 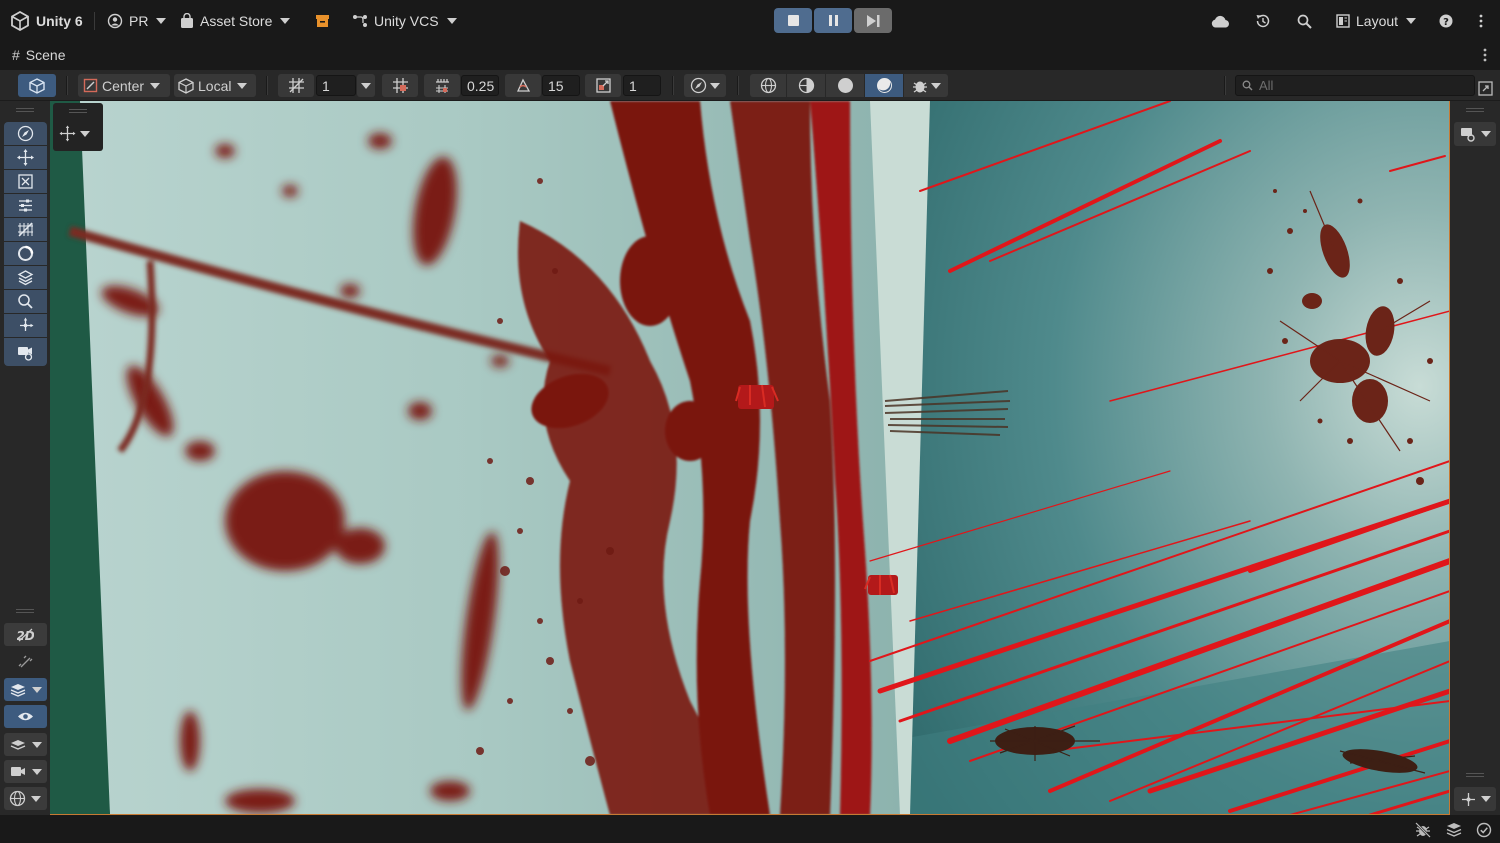 What do you see at coordinates (1485, 56) in the screenshot?
I see `tab-more-button` at bounding box center [1485, 56].